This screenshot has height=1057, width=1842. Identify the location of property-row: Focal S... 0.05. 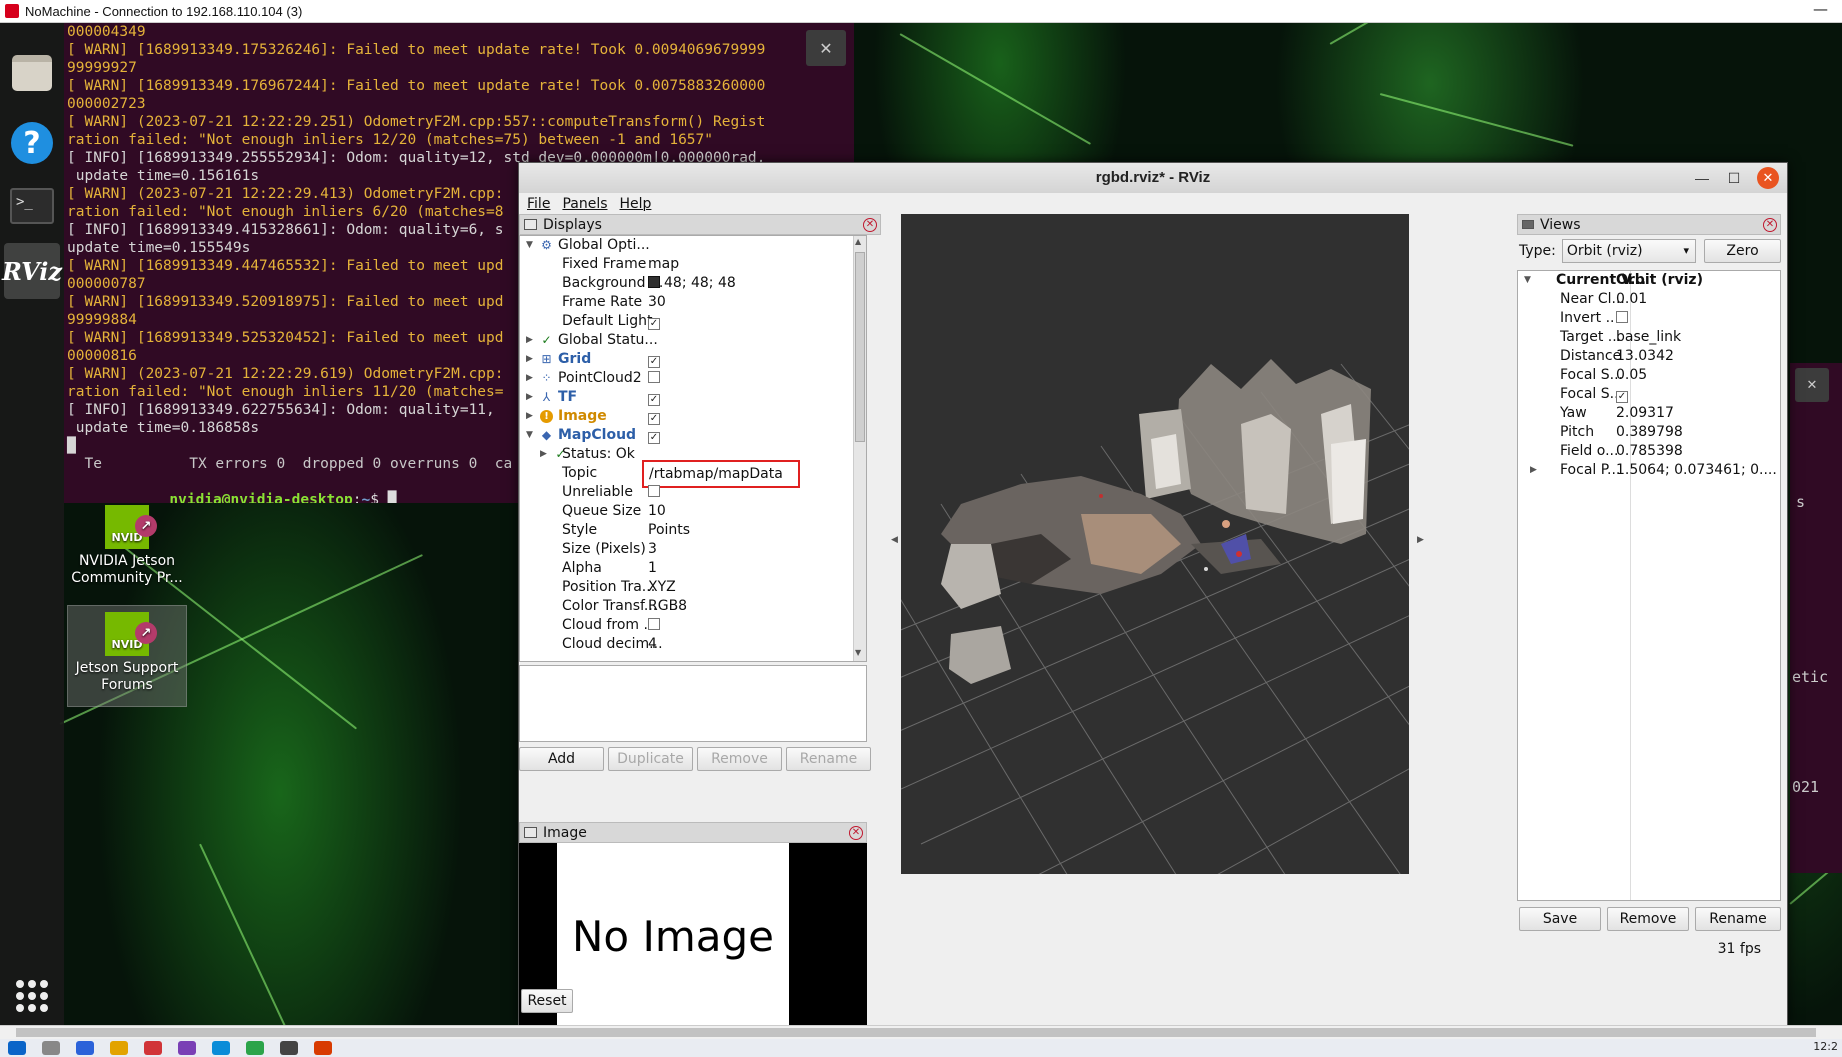
(1649, 375).